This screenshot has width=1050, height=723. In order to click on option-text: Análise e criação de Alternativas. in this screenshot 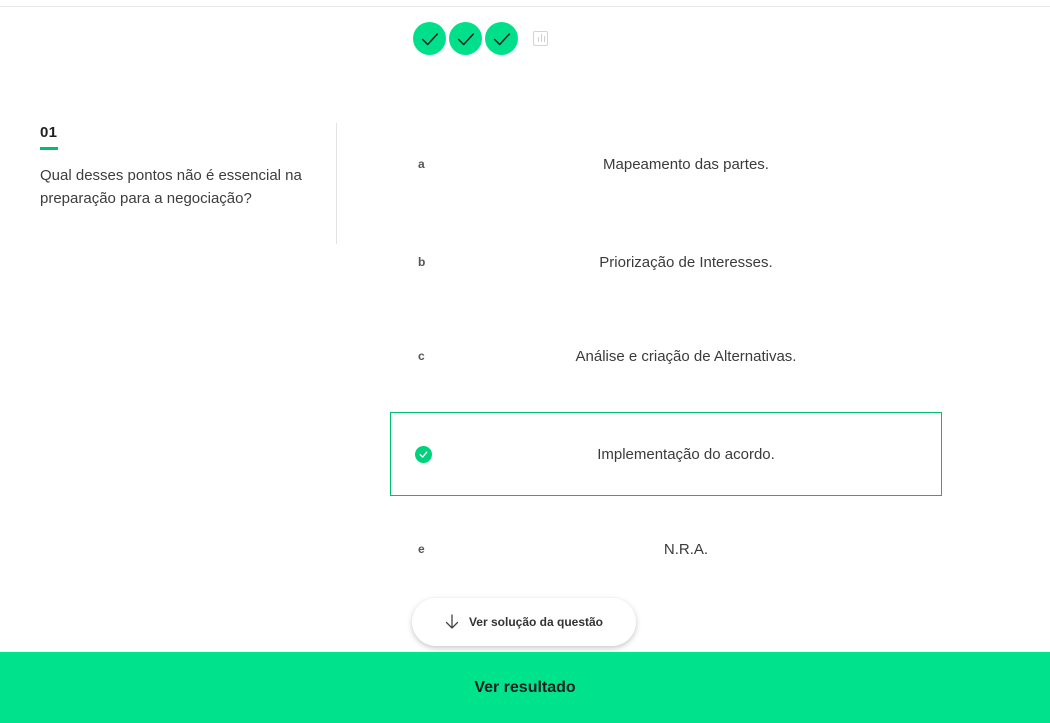, I will do `click(686, 356)`.